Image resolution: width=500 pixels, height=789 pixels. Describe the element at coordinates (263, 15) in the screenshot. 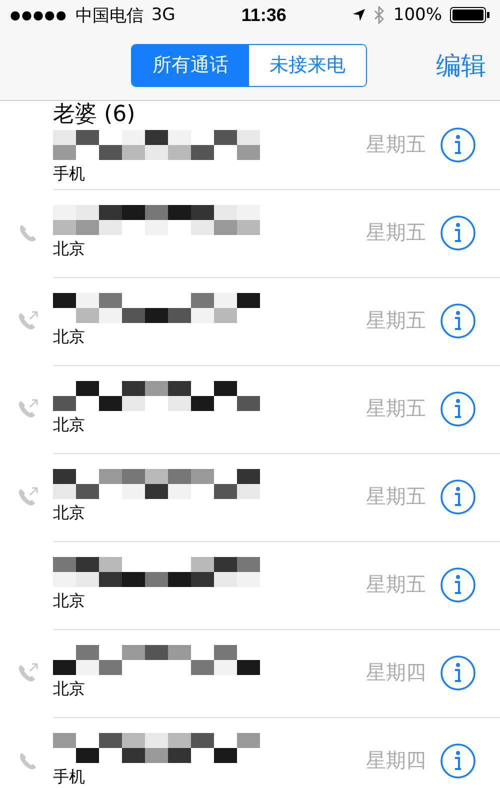

I see `clock: 11:36` at that location.